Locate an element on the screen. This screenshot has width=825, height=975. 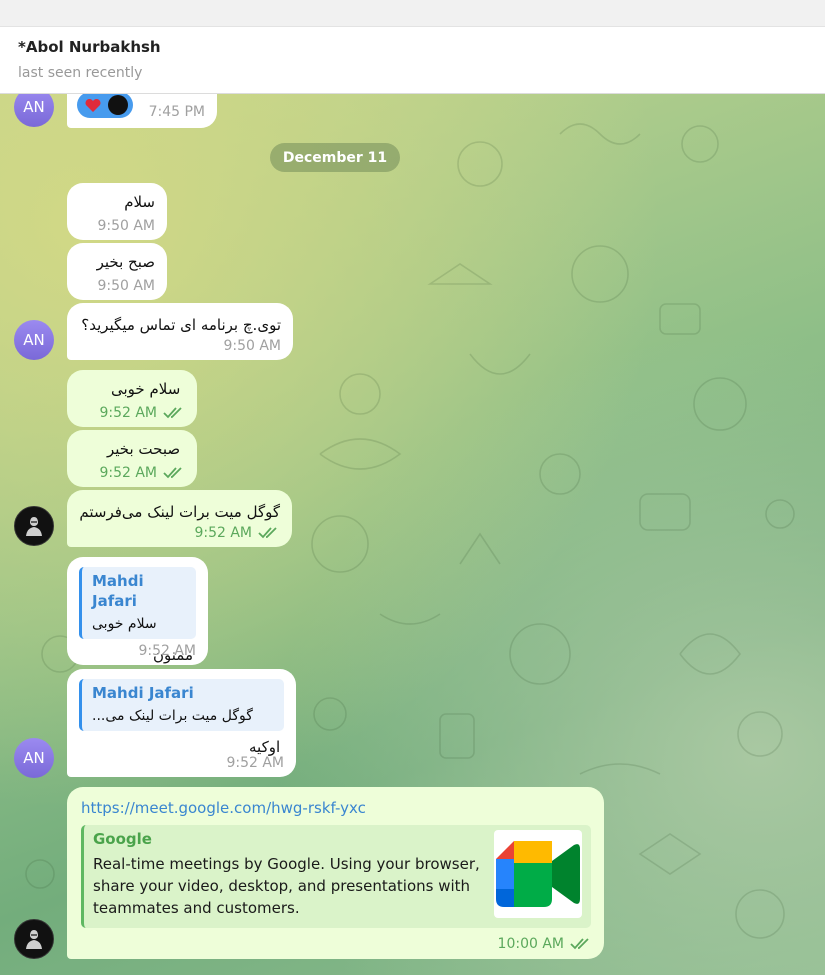
message-bubble-outgoing: گوگل میت برات لینک می‌فرستم 9:52 AM is located at coordinates (179, 518).